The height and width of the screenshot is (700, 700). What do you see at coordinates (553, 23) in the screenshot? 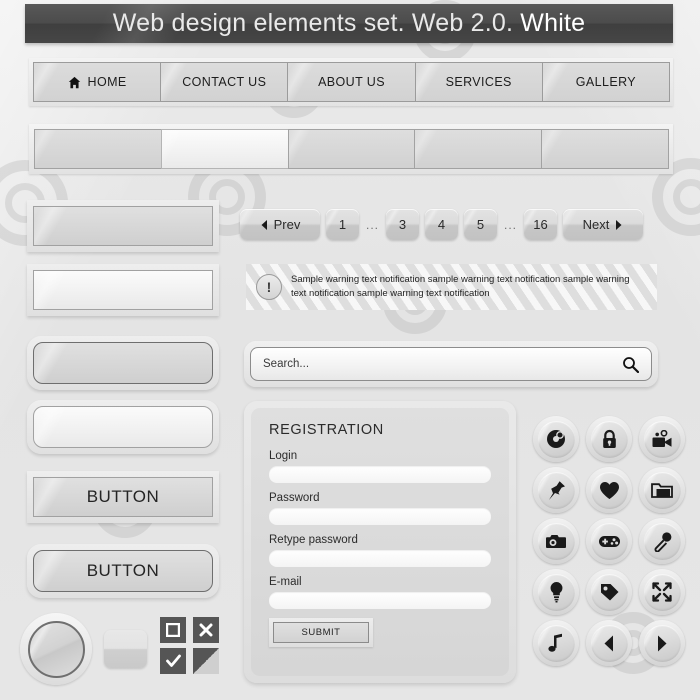
I see `title-highlight: White` at bounding box center [553, 23].